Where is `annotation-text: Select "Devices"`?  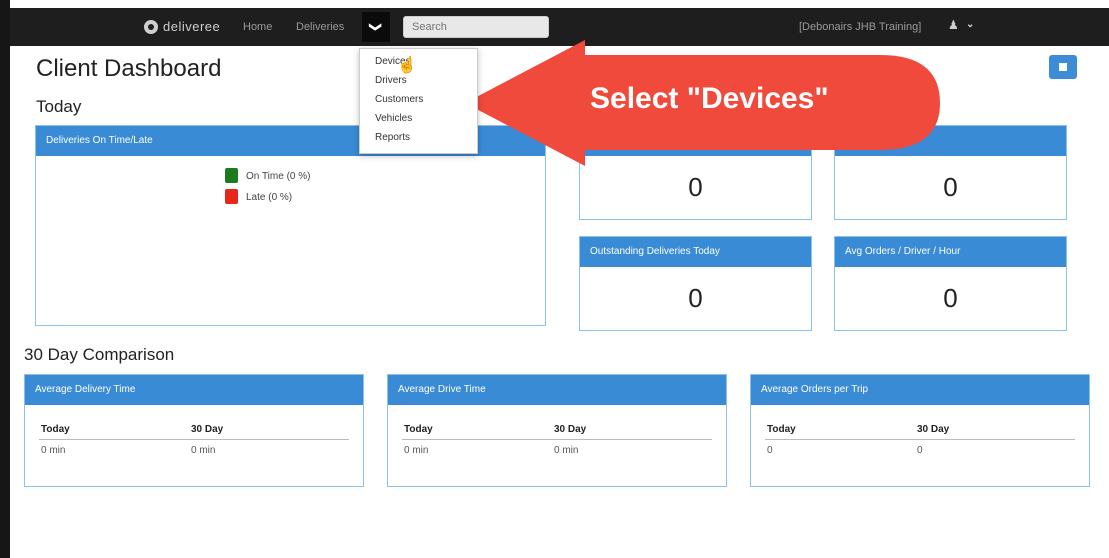 annotation-text: Select "Devices" is located at coordinates (709, 98).